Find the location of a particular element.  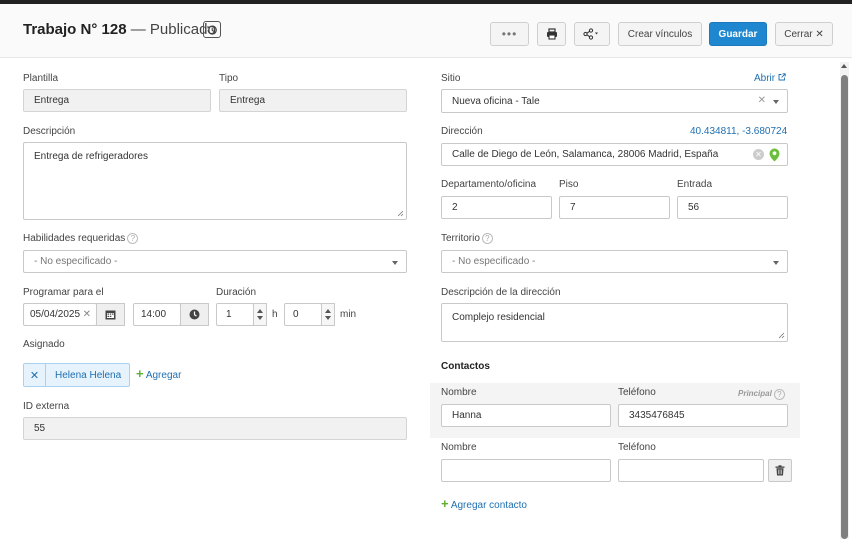

scrollbar-thumb is located at coordinates (844, 307).